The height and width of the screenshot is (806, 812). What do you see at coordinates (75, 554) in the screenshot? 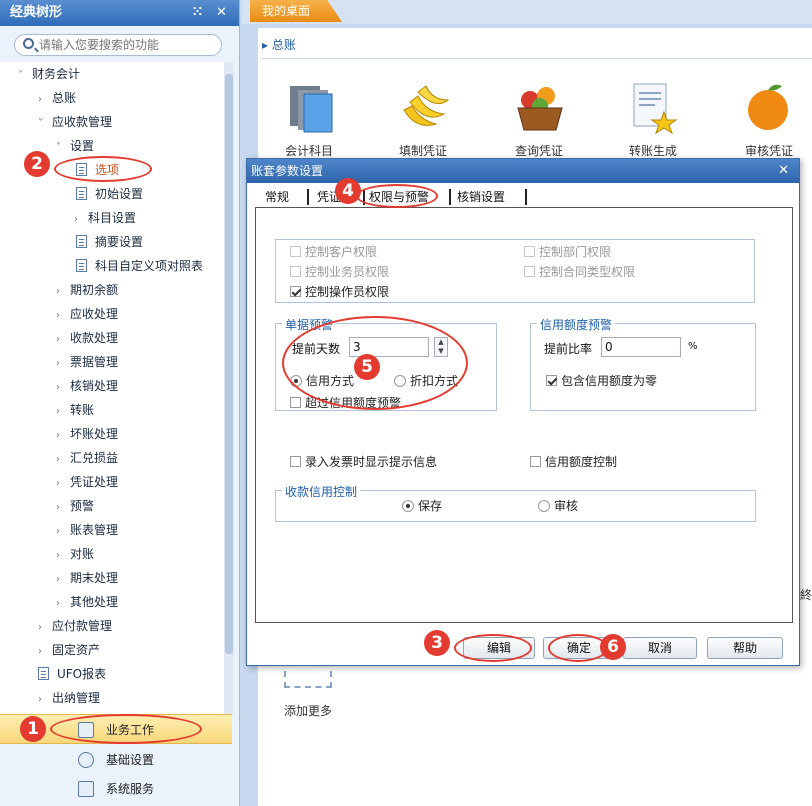
I see `tree-item-reconciliation: › 对账` at bounding box center [75, 554].